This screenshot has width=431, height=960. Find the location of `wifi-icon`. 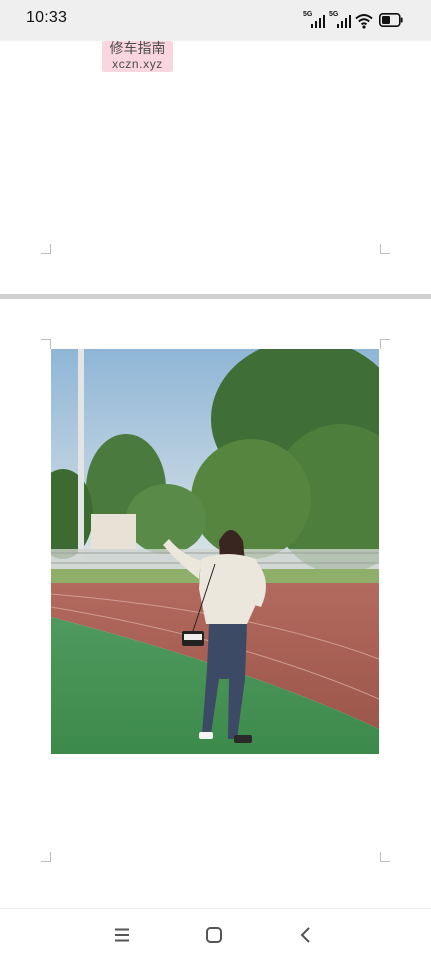

wifi-icon is located at coordinates (364, 21).